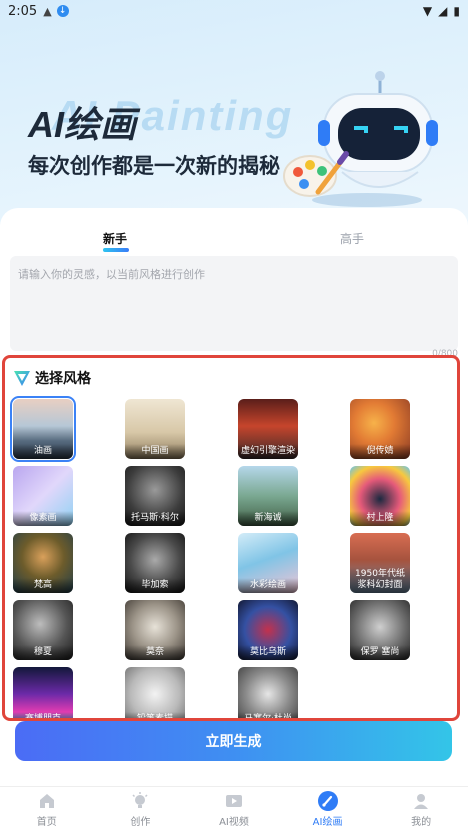  Describe the element at coordinates (155, 451) in the screenshot. I see `style-tile-label: 中国画` at that location.